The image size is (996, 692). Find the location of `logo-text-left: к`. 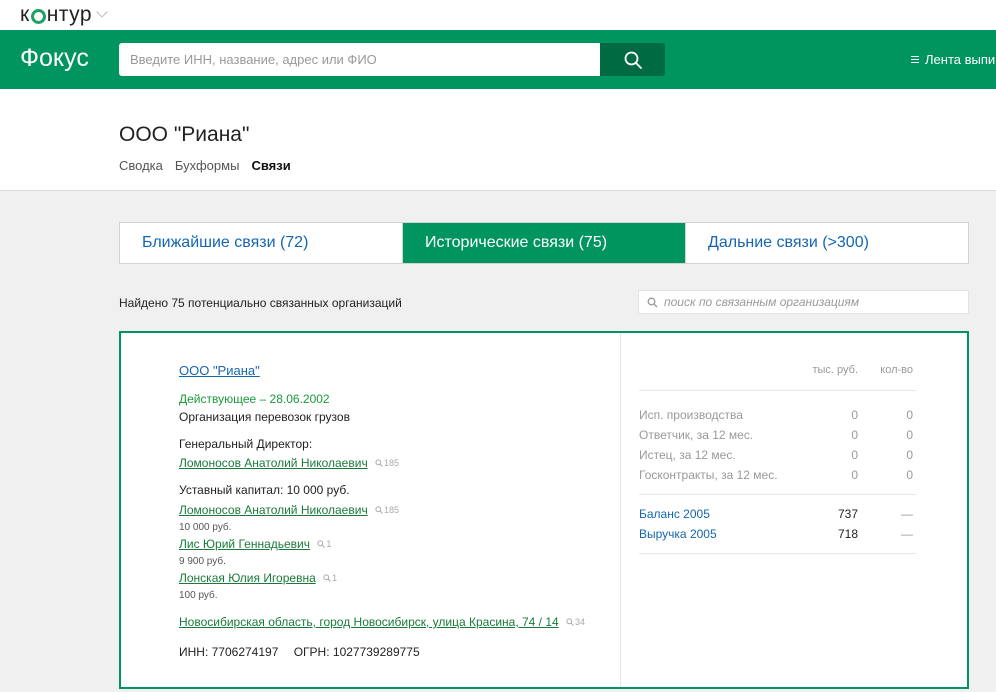

logo-text-left: к is located at coordinates (25, 14).